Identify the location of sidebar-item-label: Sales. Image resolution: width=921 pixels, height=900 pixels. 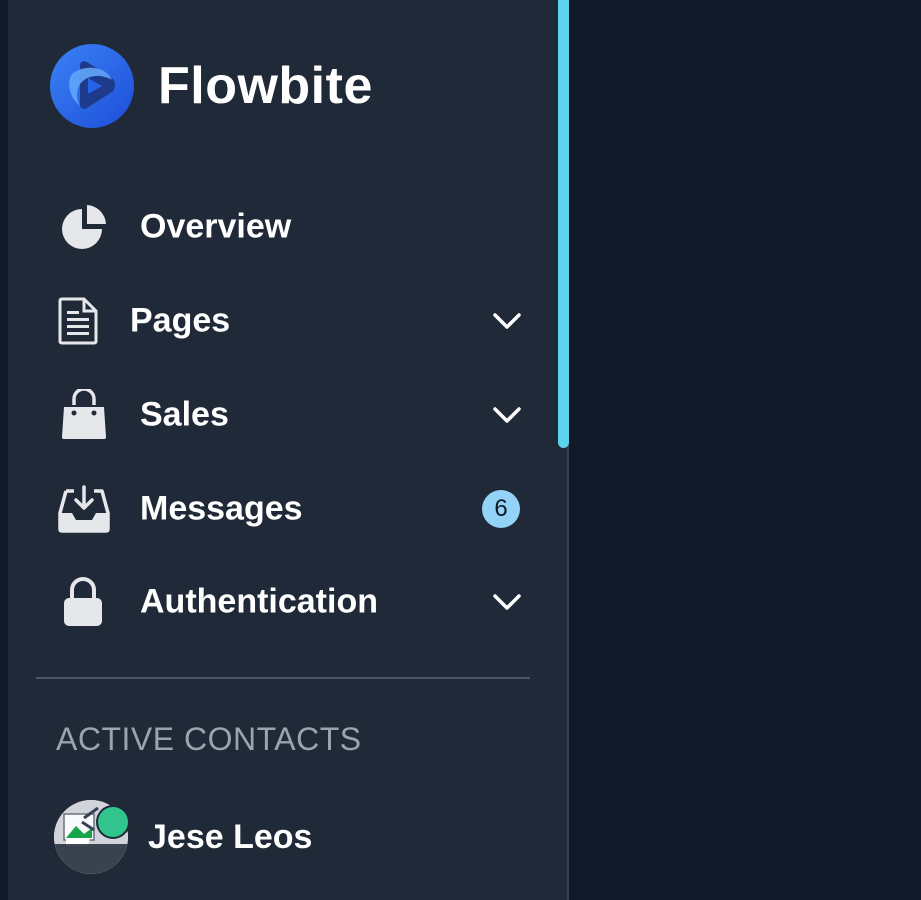
(184, 414).